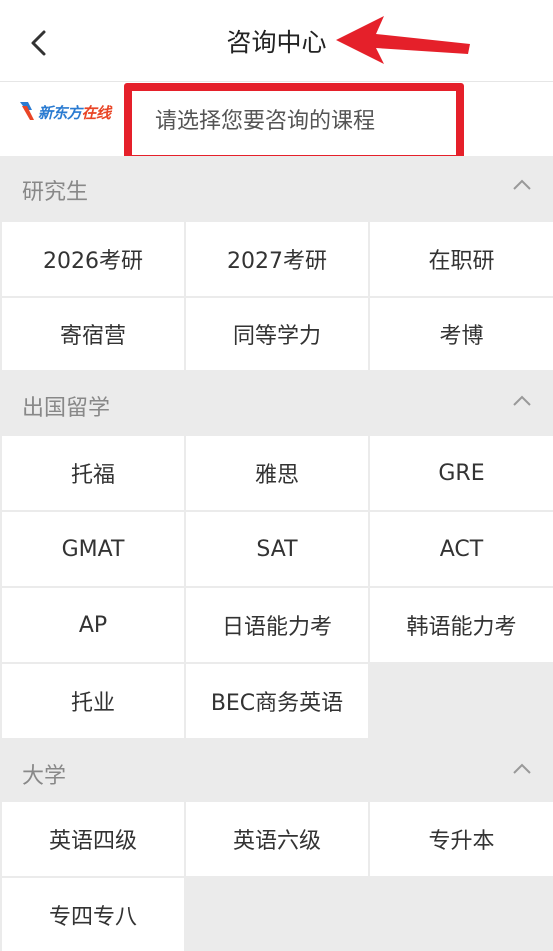  Describe the element at coordinates (461, 839) in the screenshot. I see `course-item: 专升本` at that location.